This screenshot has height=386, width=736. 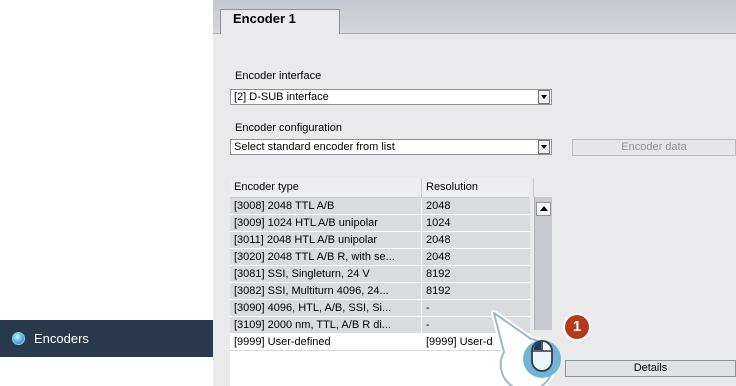 I want to click on encoder-configuration-dropdown: Select standard encoder from list, so click(x=391, y=147).